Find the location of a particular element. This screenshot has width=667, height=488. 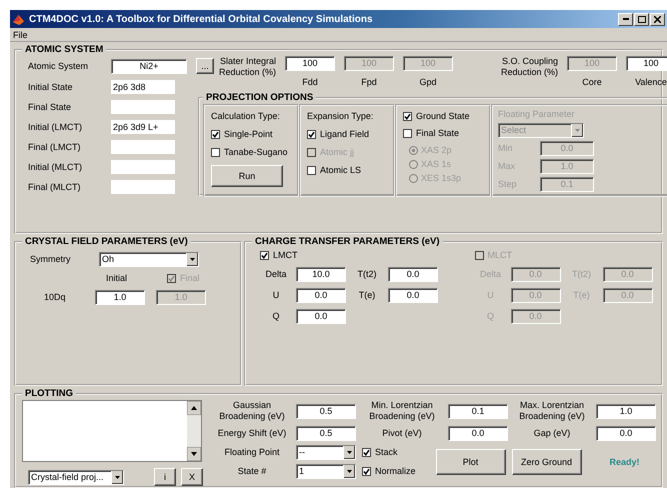

radio-label: XAS 2p is located at coordinates (436, 150).